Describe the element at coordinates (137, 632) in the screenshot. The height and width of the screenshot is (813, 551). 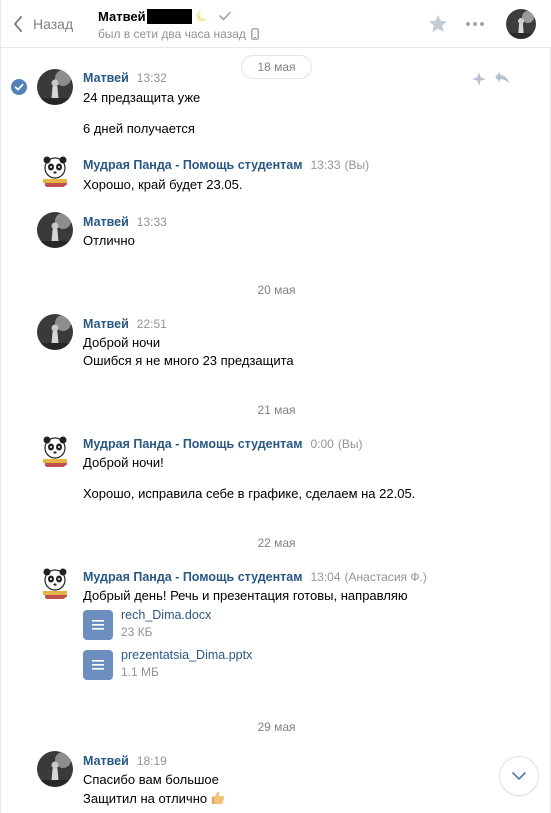
I see `document-size: 23 КБ` at that location.